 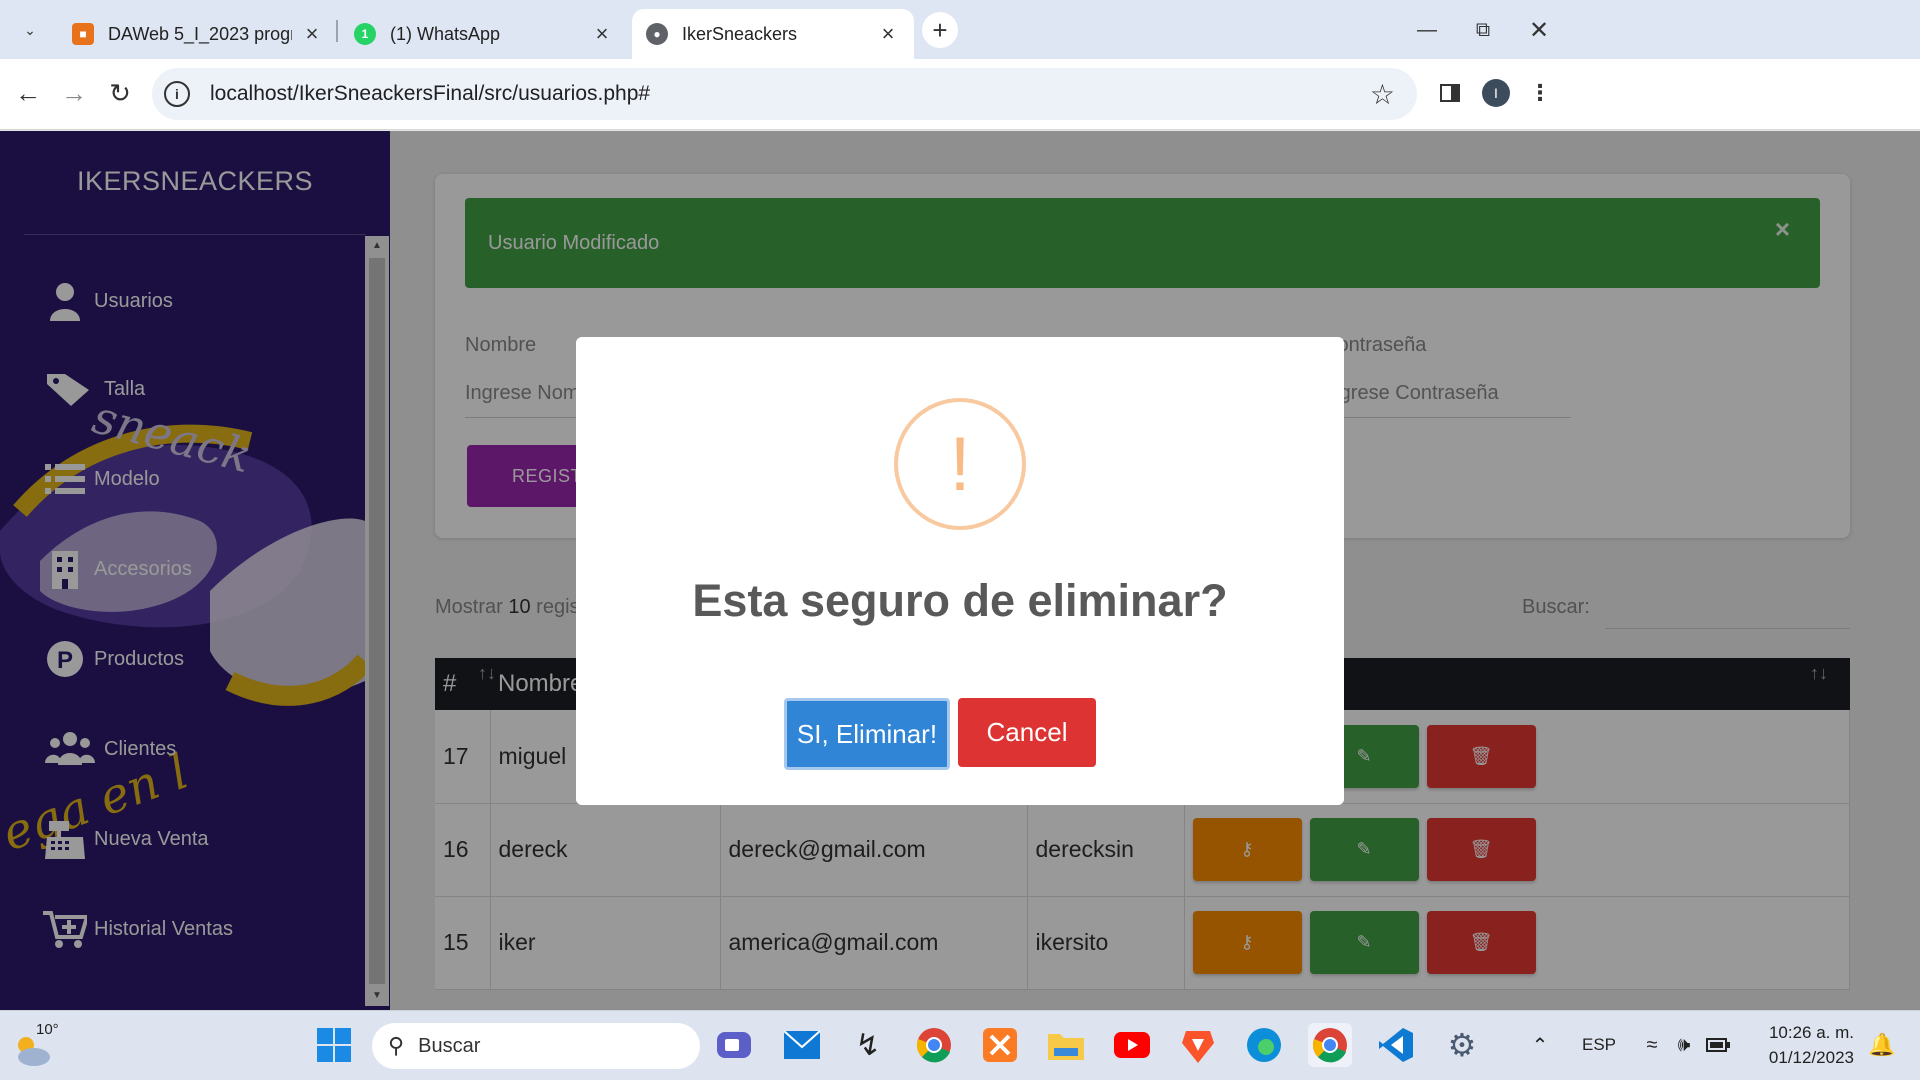 I want to click on classroom-icon: ■, so click(x=83, y=34).